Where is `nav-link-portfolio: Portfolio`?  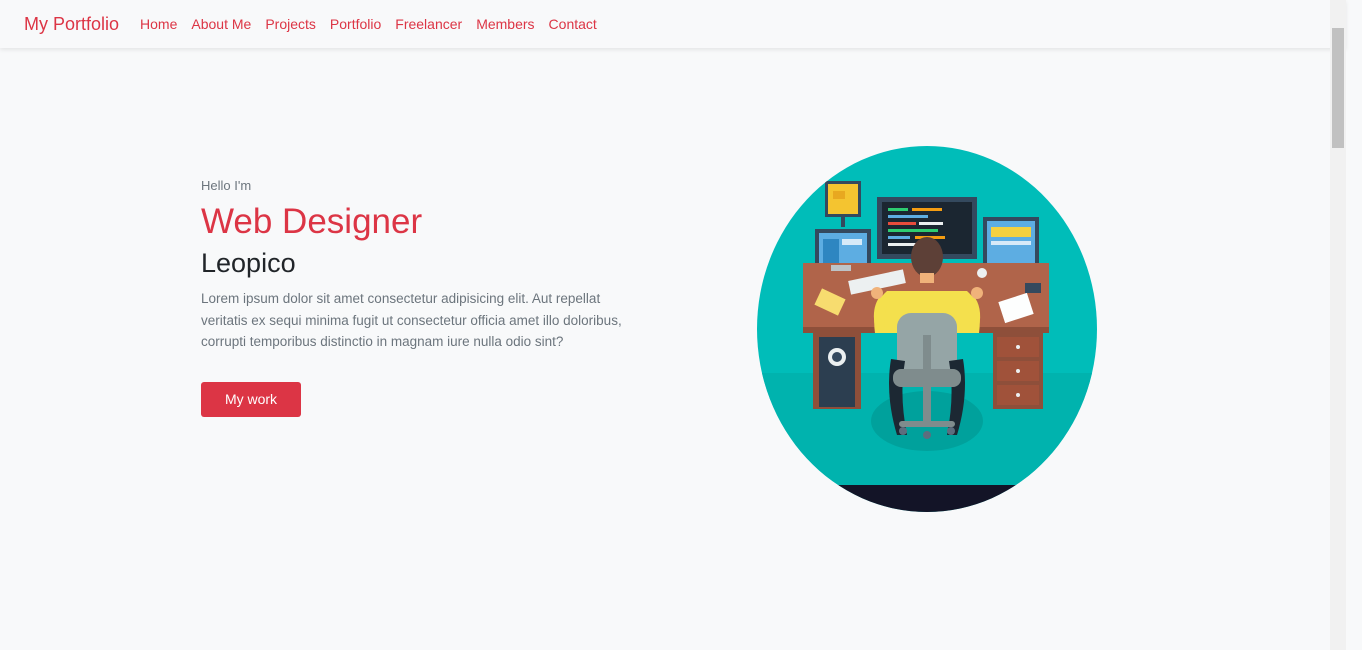 nav-link-portfolio: Portfolio is located at coordinates (355, 24).